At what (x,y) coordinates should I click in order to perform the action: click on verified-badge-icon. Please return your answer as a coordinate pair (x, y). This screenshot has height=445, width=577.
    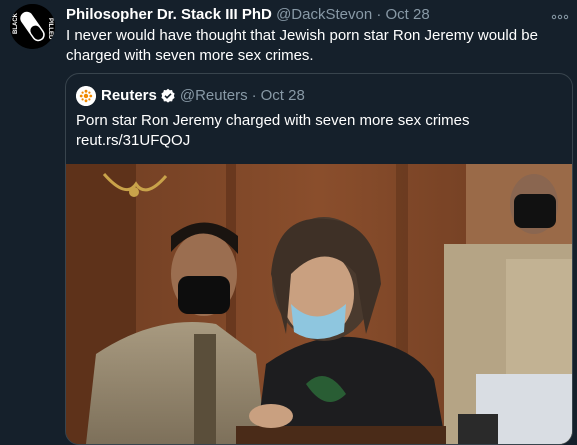
    Looking at the image, I should click on (168, 96).